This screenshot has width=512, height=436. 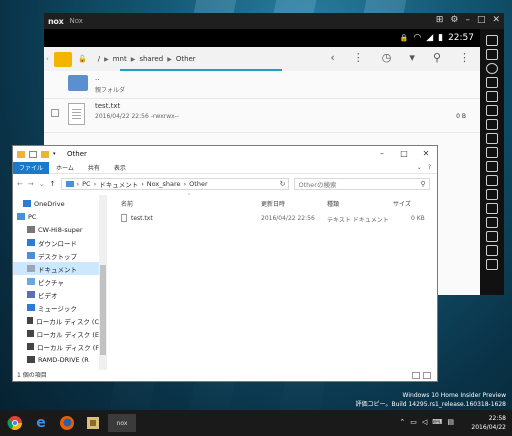 What do you see at coordinates (492, 152) in the screenshot?
I see `shake-icon` at bounding box center [492, 152].